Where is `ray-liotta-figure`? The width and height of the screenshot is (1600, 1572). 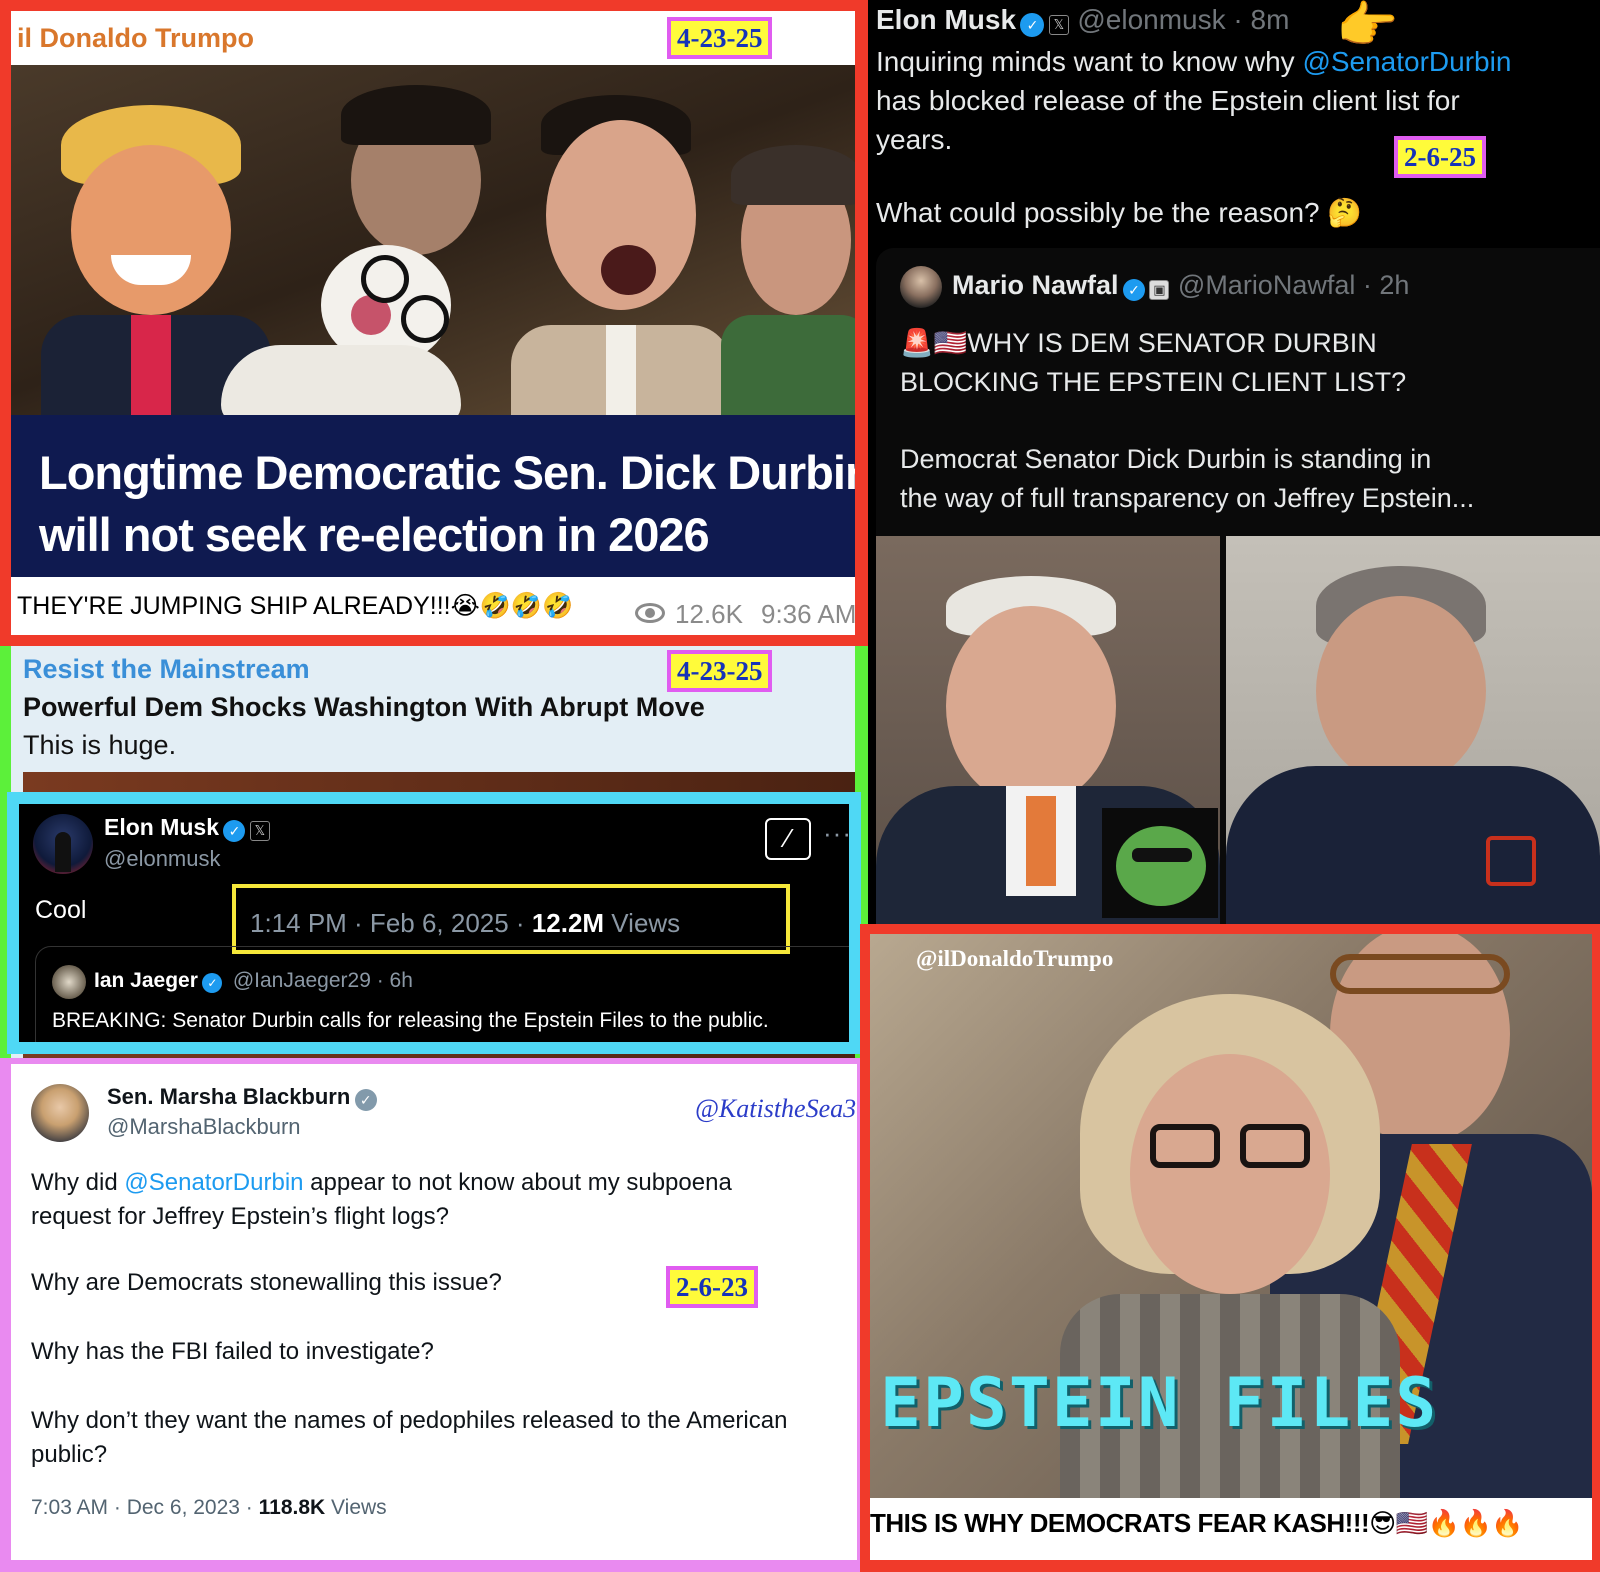
ray-liotta-figure is located at coordinates (621, 280).